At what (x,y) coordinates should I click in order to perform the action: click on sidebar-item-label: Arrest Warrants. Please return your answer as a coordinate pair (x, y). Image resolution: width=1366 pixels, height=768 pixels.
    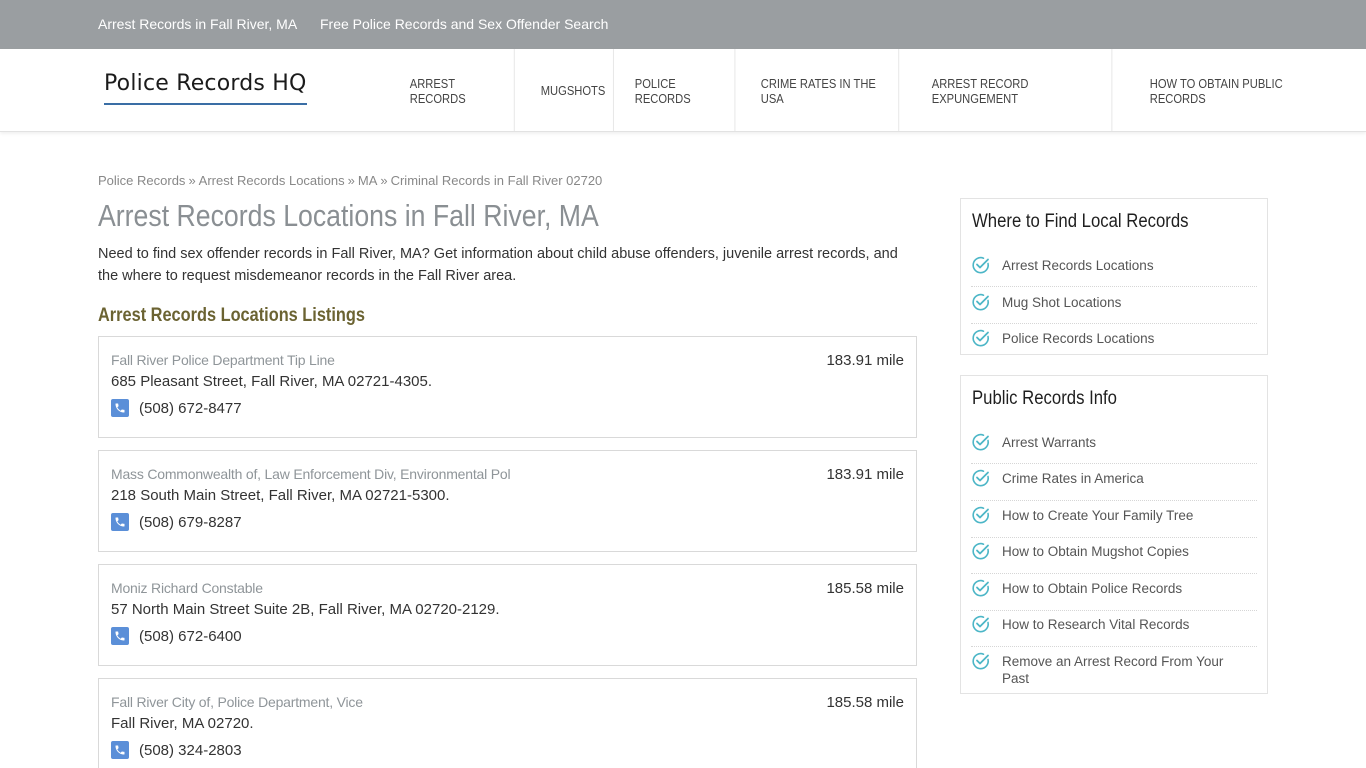
    Looking at the image, I should click on (1049, 442).